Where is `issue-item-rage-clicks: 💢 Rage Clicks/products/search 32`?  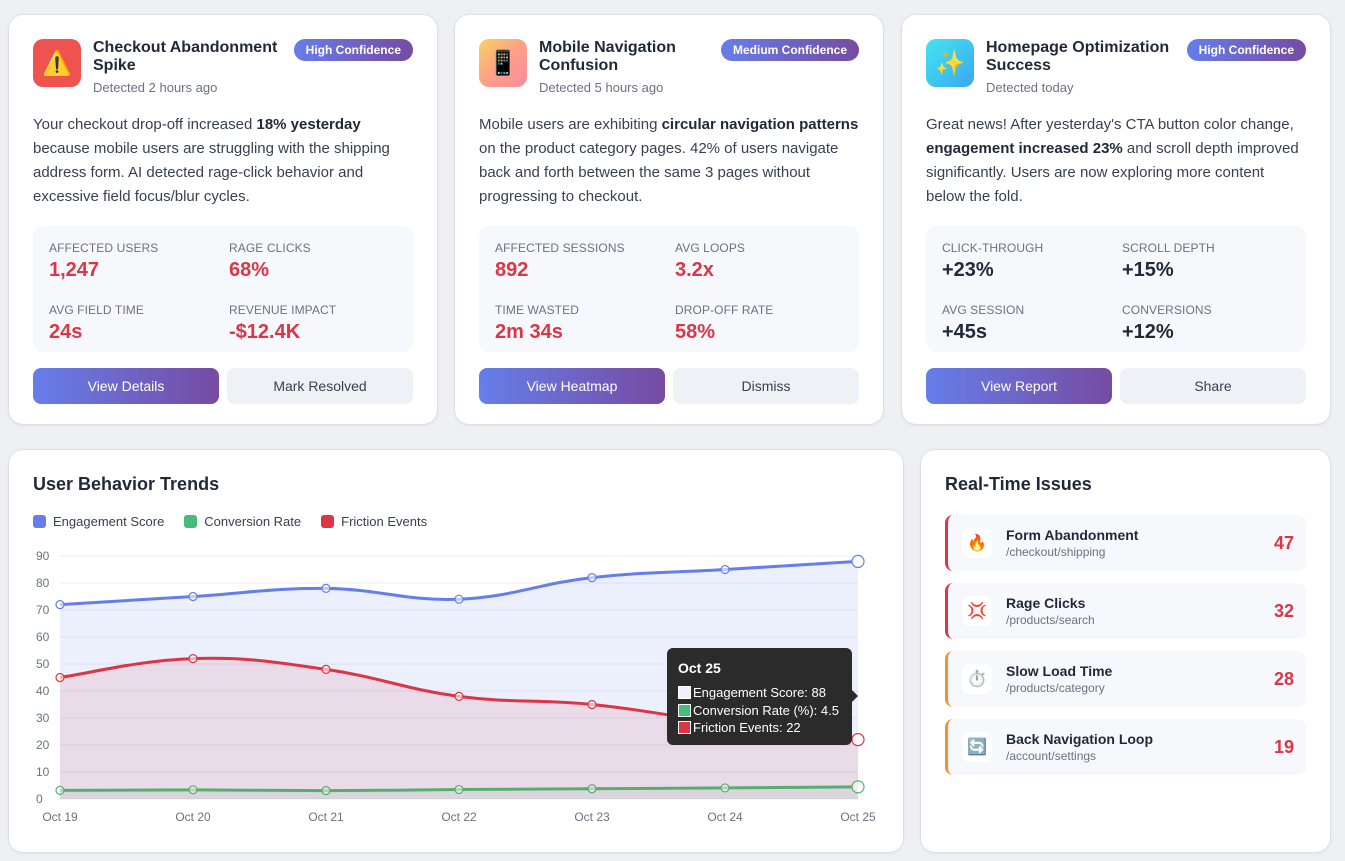 issue-item-rage-clicks: 💢 Rage Clicks/products/search 32 is located at coordinates (1125, 611).